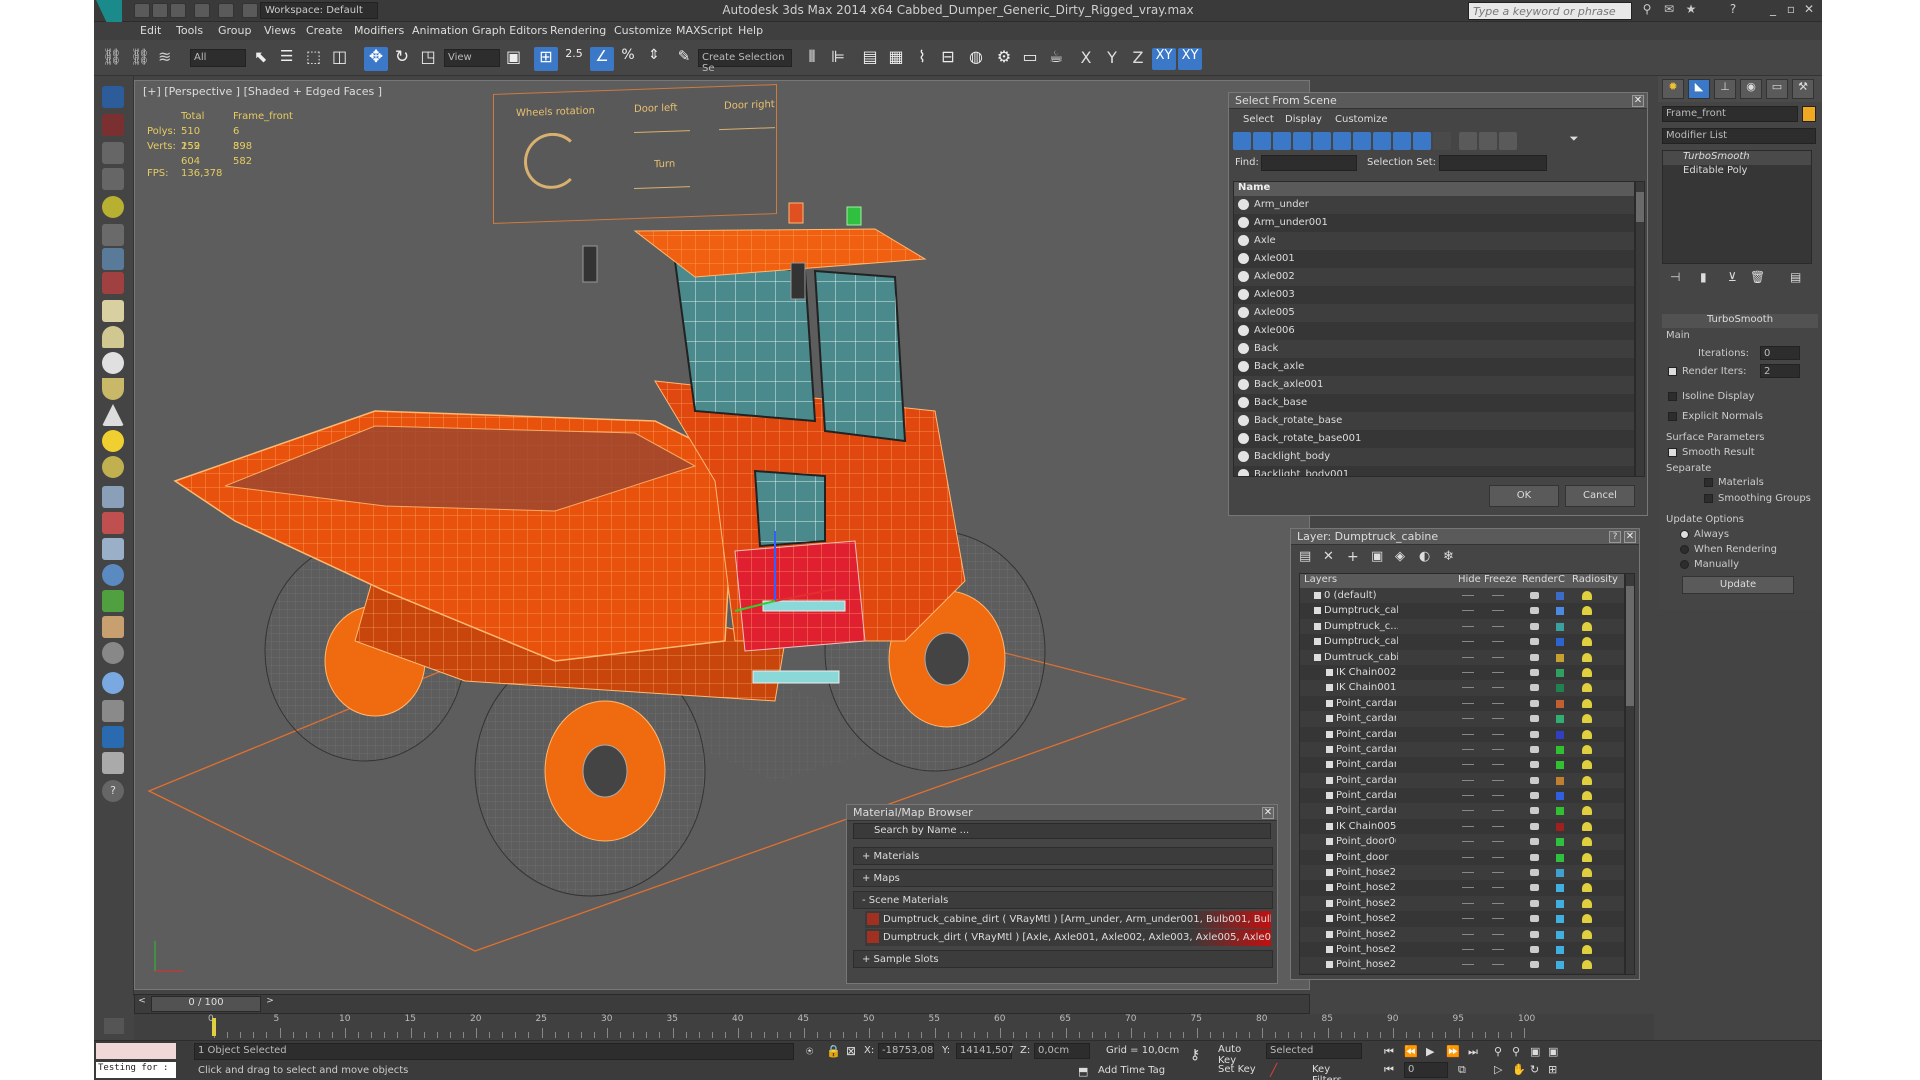  I want to click on update-manually-radio, so click(1684, 564).